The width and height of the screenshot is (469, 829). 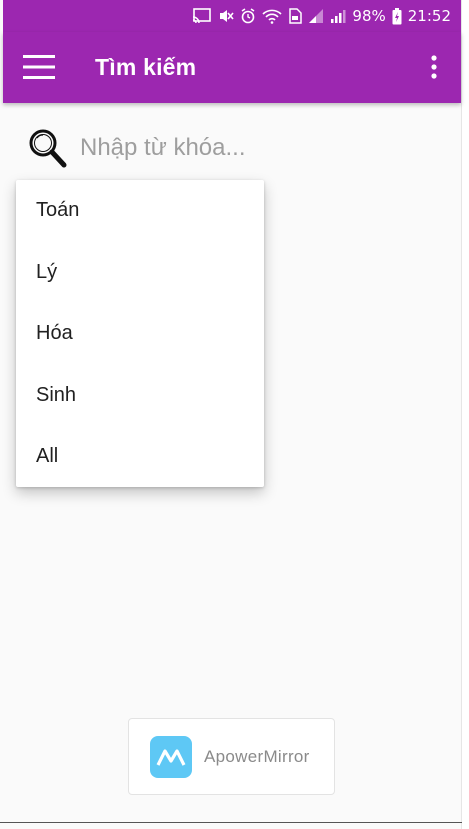 What do you see at coordinates (397, 16) in the screenshot?
I see `battery-charging-icon` at bounding box center [397, 16].